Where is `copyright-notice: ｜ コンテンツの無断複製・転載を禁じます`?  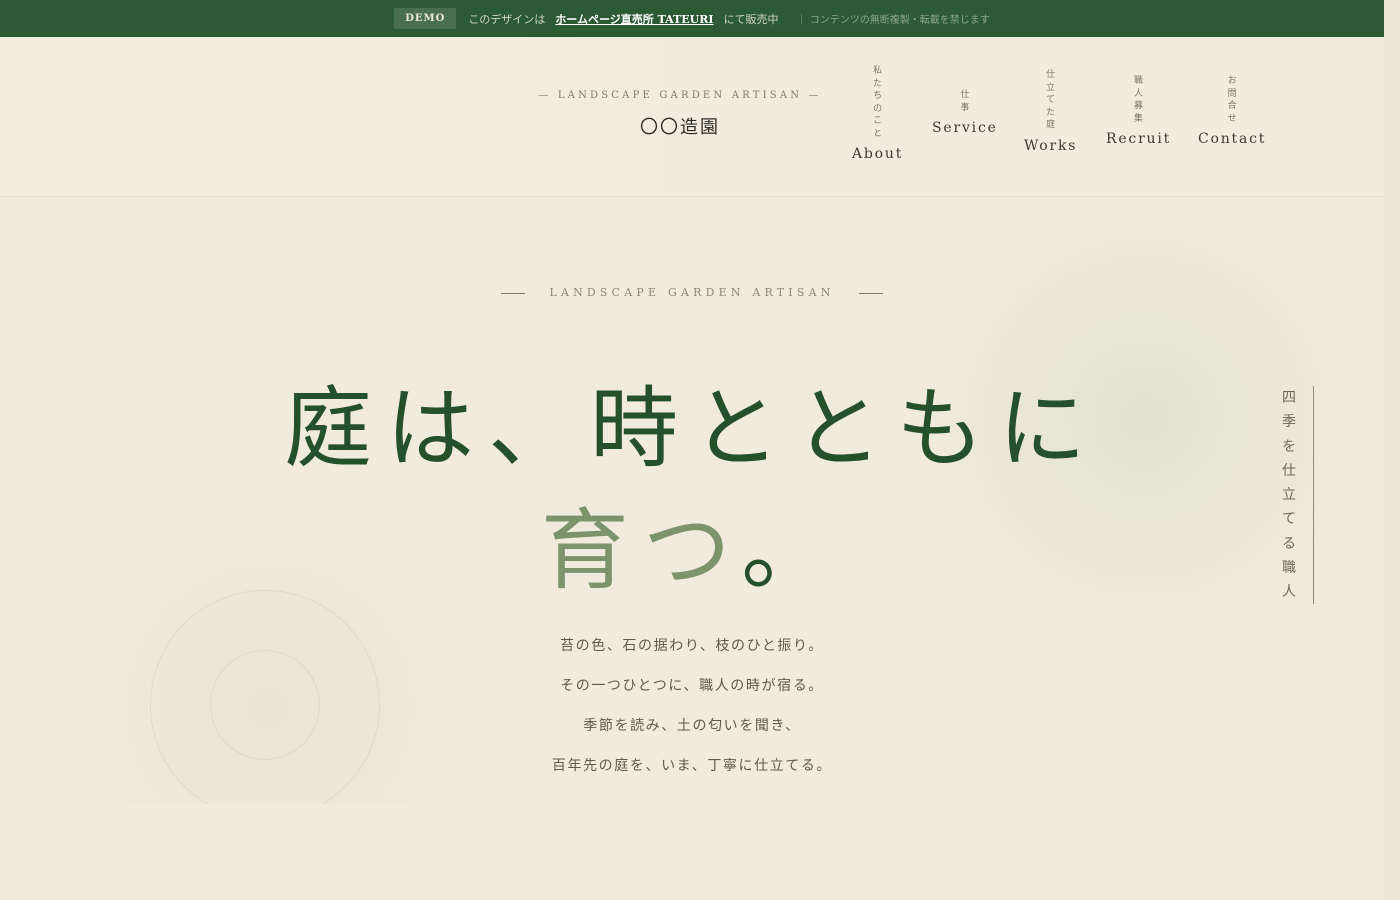 copyright-notice: ｜ コンテンツの無断複製・転載を禁じます is located at coordinates (893, 20).